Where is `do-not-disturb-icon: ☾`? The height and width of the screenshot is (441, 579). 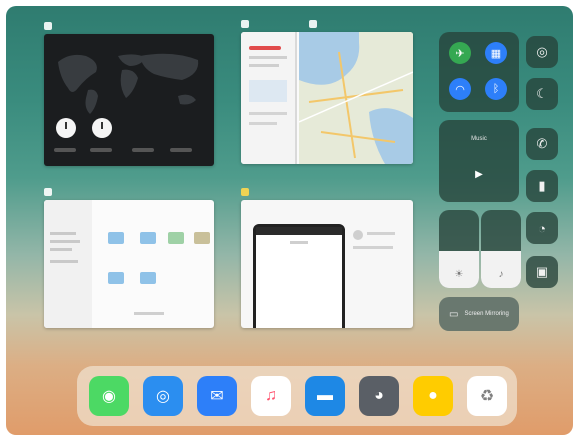
do-not-disturb-icon: ☾ is located at coordinates (542, 94).